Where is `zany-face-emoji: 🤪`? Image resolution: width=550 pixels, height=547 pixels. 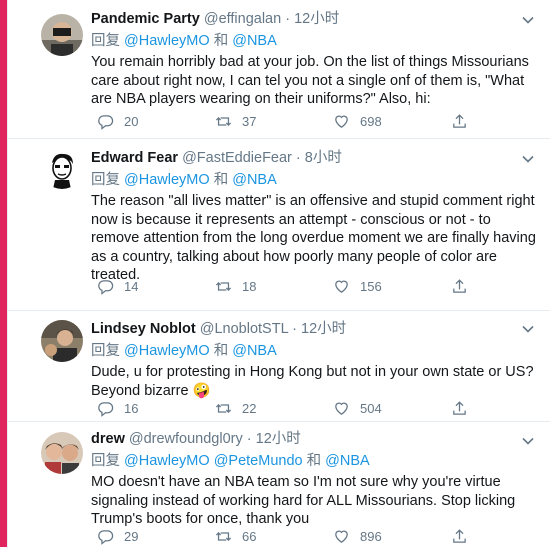
zany-face-emoji: 🤪 is located at coordinates (201, 390).